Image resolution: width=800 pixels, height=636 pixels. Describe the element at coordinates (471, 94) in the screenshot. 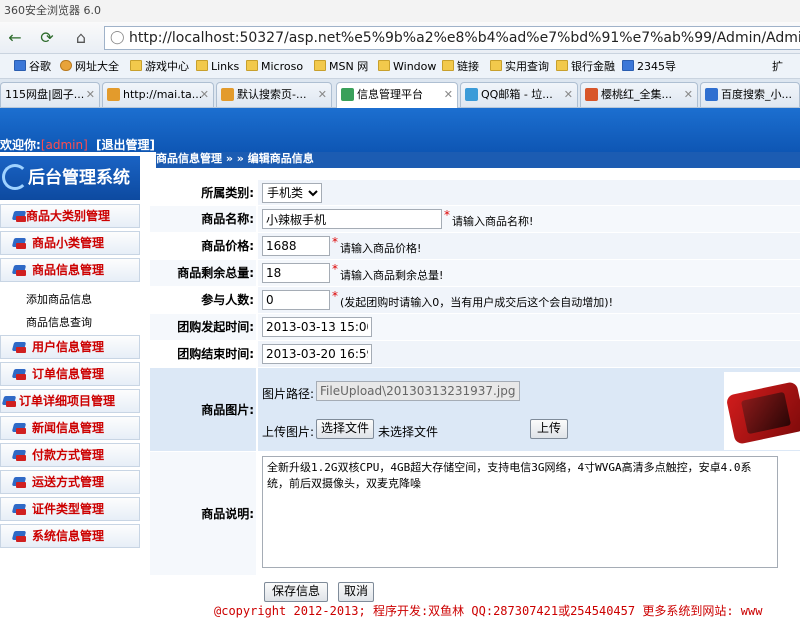

I see `qq-icon` at that location.